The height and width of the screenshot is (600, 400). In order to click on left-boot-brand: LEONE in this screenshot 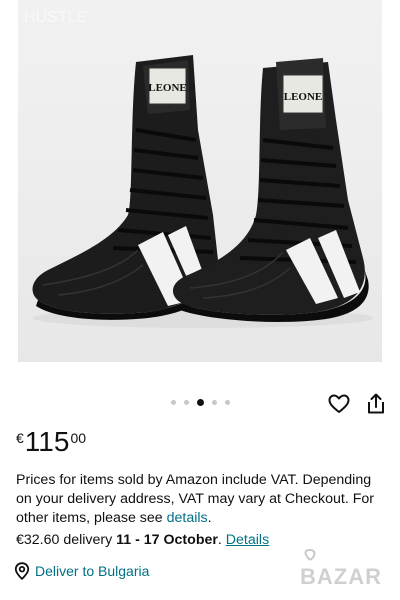, I will do `click(167, 88)`.